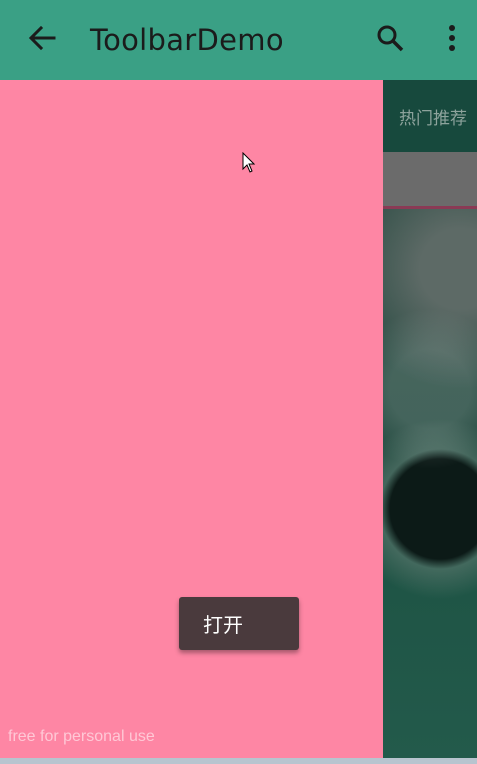 This screenshot has width=477, height=764. Describe the element at coordinates (433, 116) in the screenshot. I see `tab-hot-recommend: 热门推荐` at that location.